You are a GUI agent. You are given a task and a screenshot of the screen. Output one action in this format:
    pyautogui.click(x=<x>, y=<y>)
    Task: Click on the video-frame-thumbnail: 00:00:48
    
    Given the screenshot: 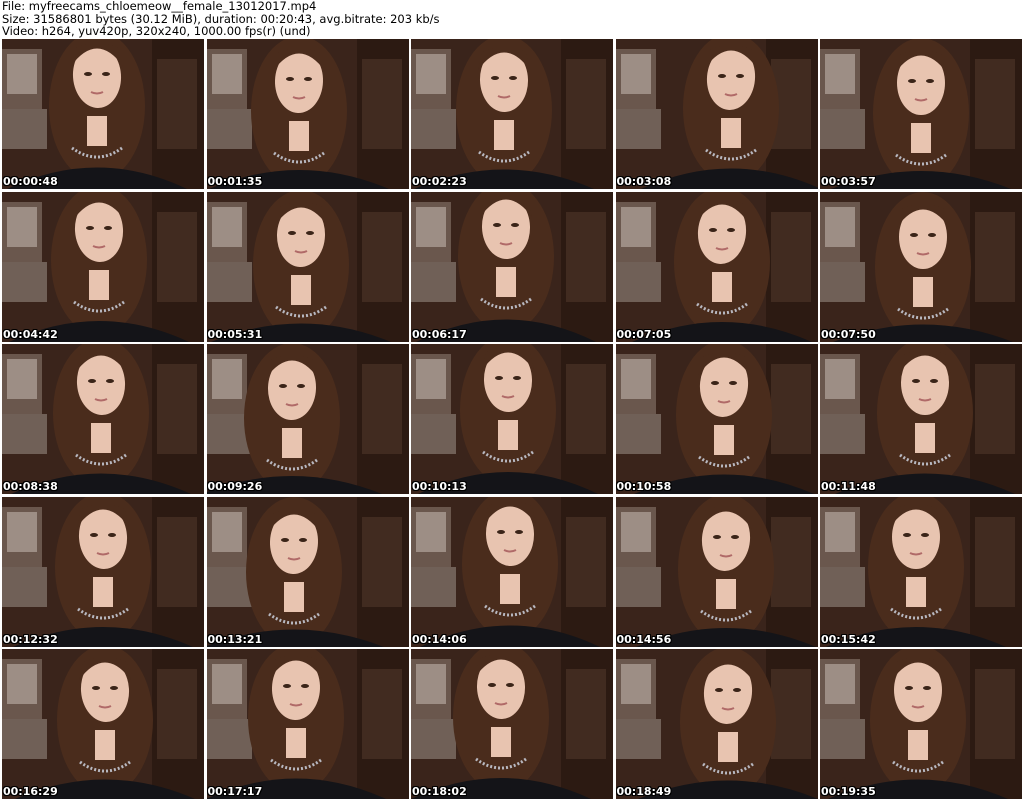 What is the action you would take?
    pyautogui.click(x=103, y=114)
    